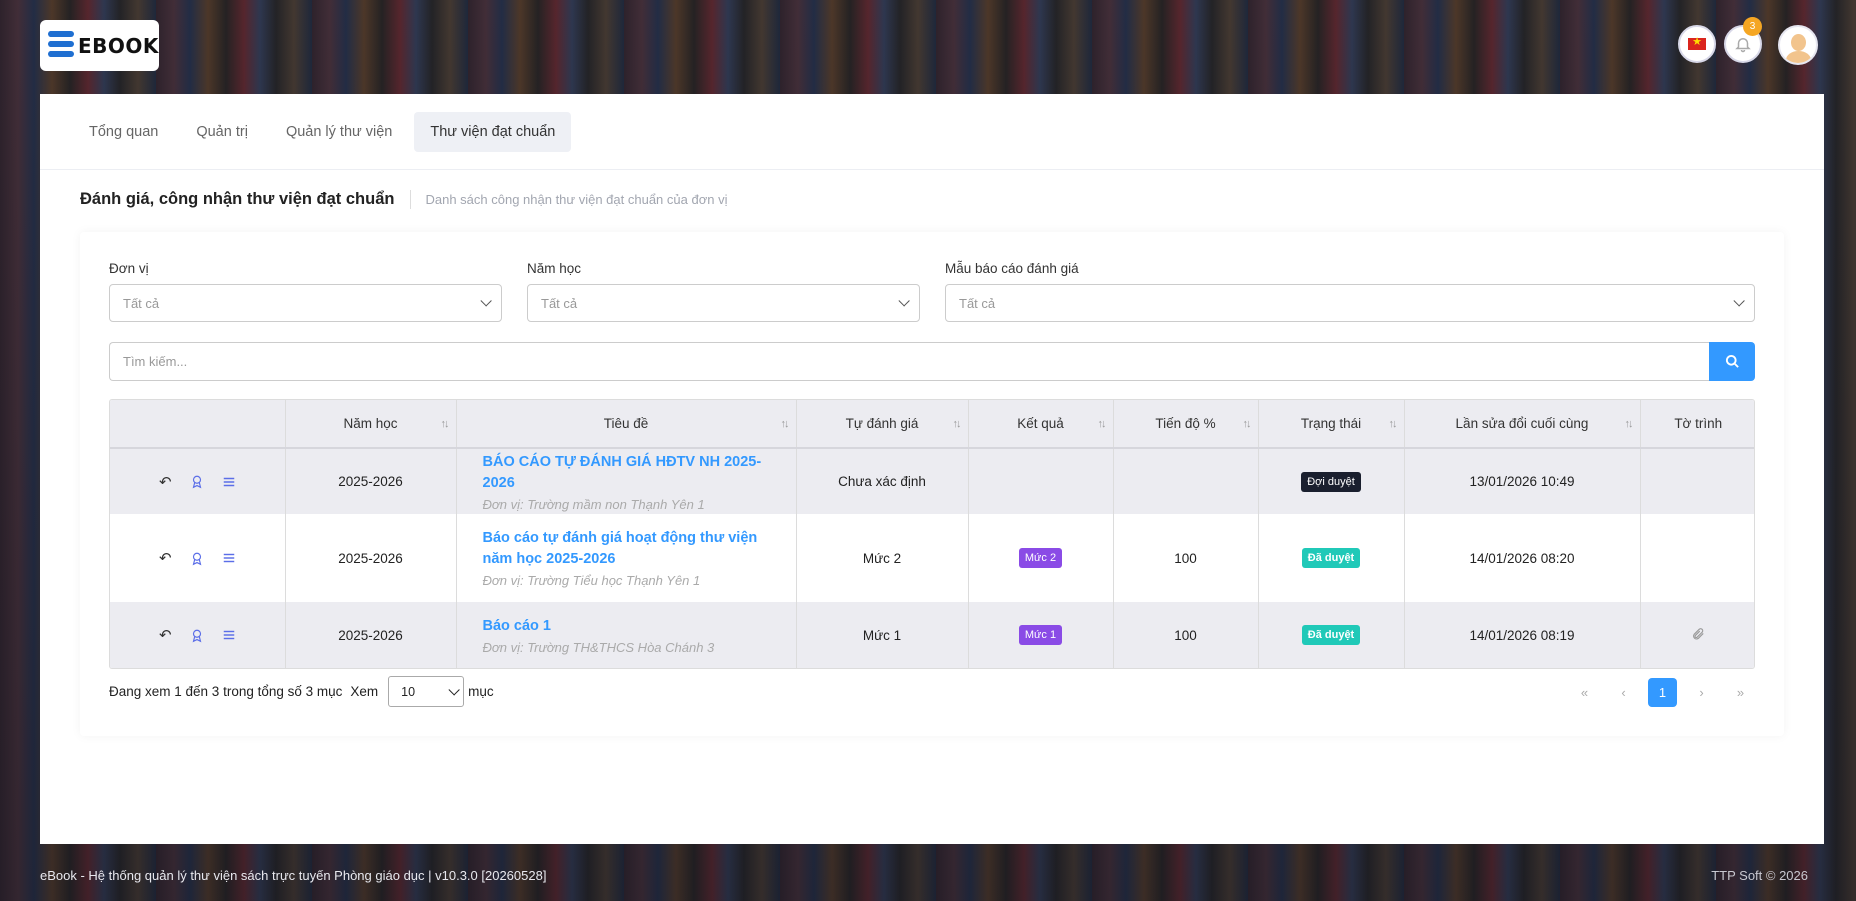  What do you see at coordinates (1759, 875) in the screenshot?
I see `footer-copyright: TTP Soft © 2026` at bounding box center [1759, 875].